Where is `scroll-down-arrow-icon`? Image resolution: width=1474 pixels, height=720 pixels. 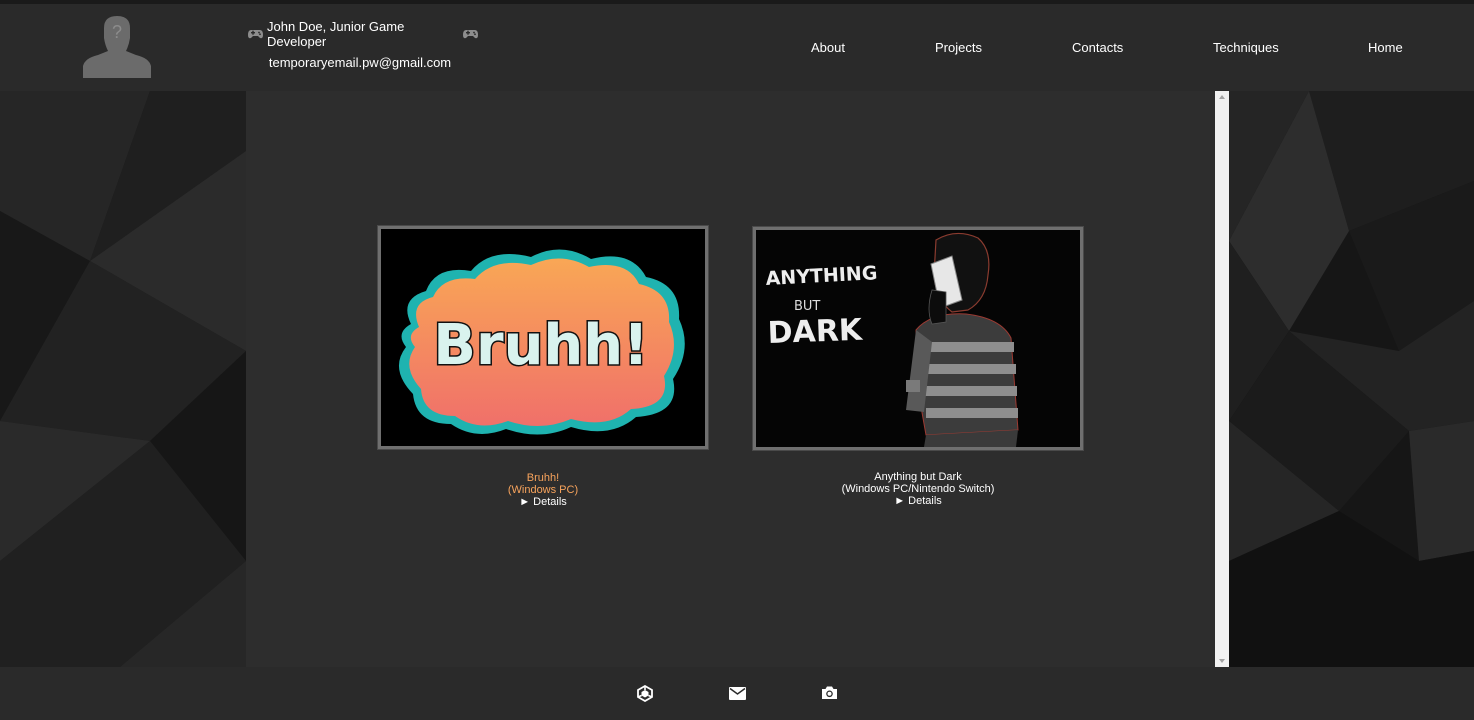
scroll-down-arrow-icon is located at coordinates (1222, 661).